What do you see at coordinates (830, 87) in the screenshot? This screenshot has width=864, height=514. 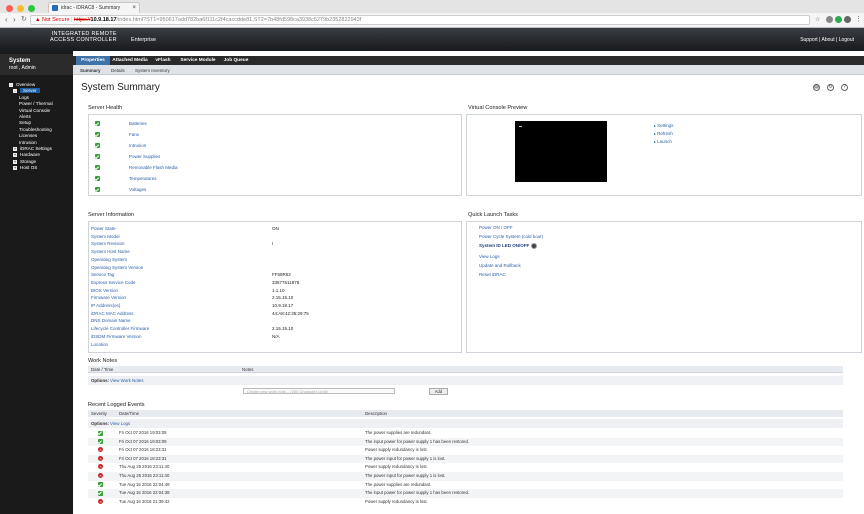 I see `refresh-icon: ↻` at bounding box center [830, 87].